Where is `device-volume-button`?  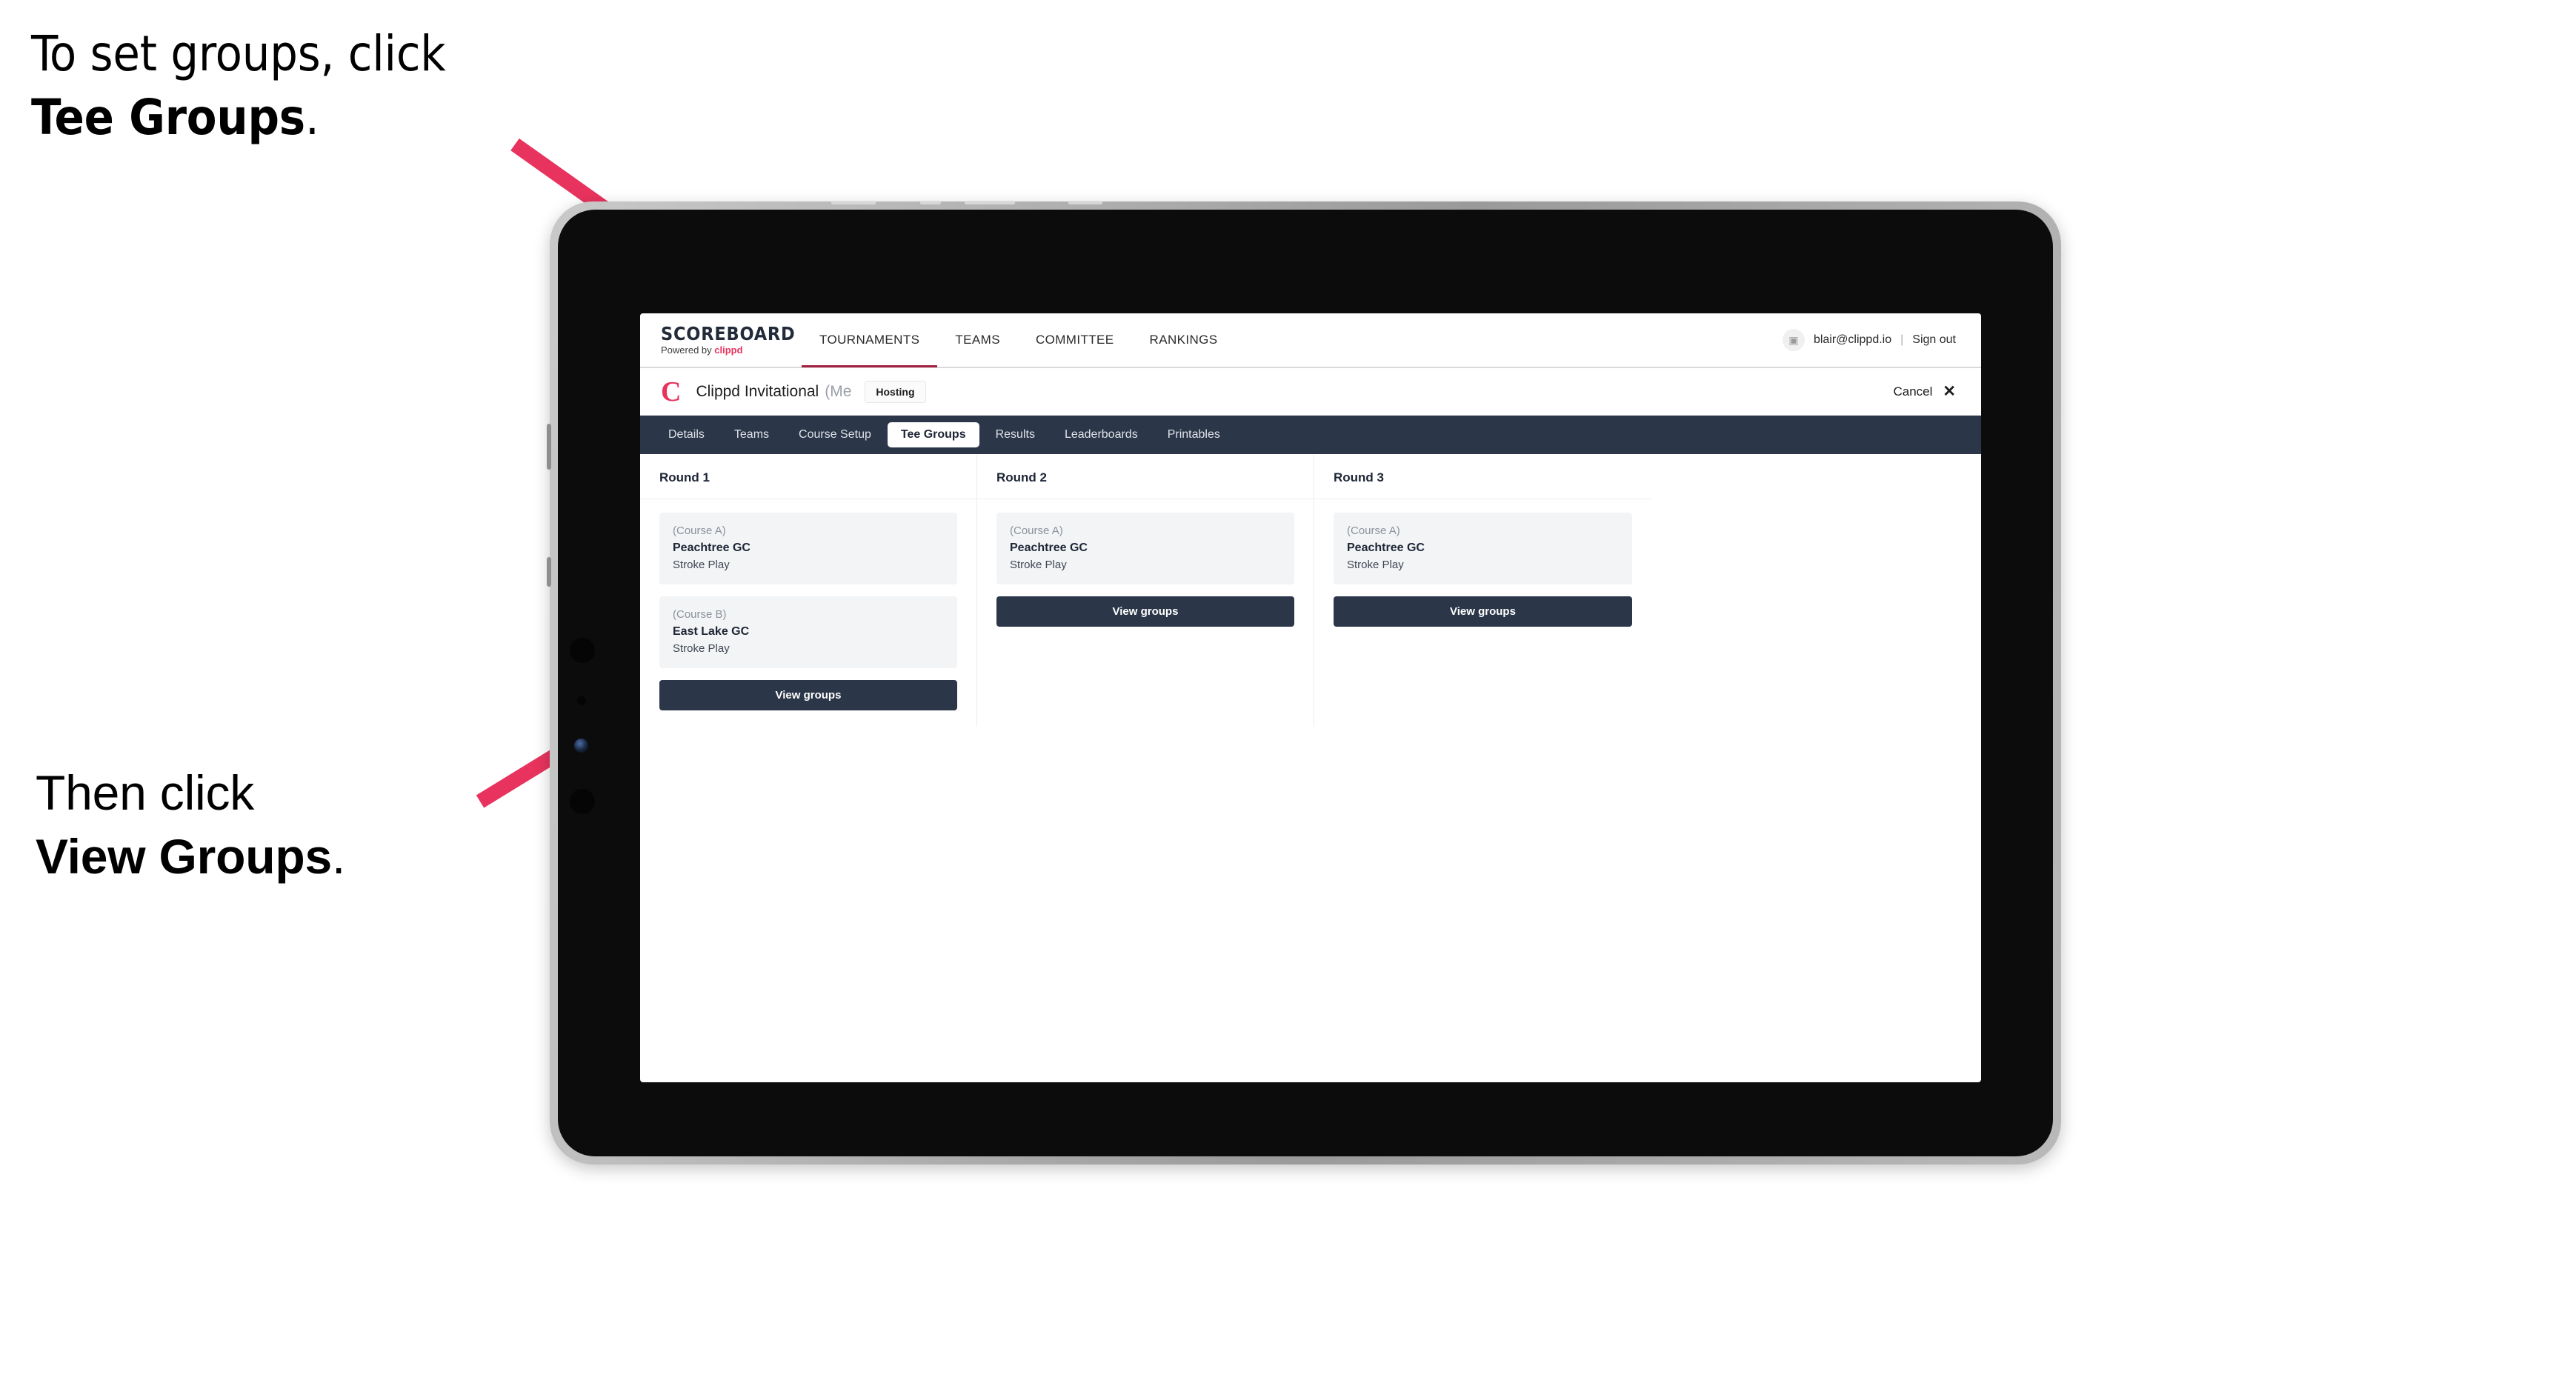
device-volume-button is located at coordinates (549, 447).